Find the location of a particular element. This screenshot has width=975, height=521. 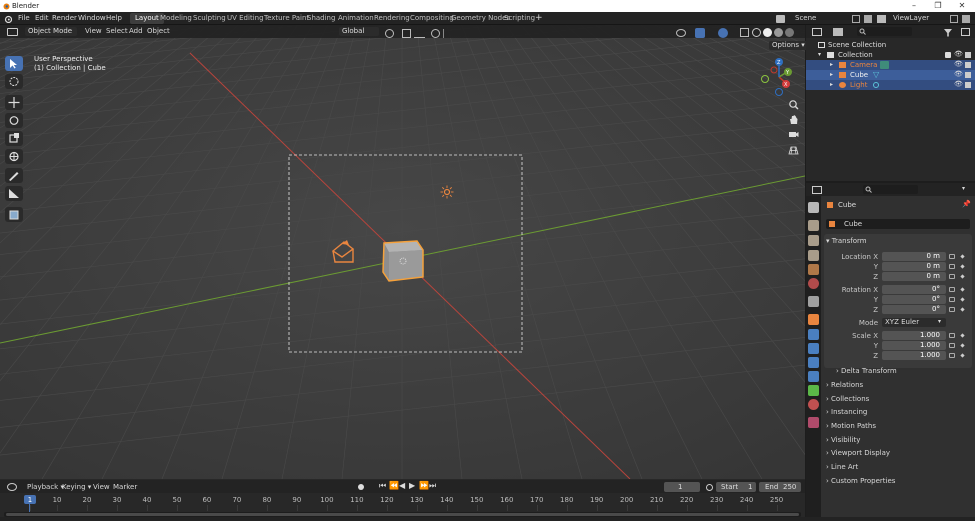

wireframe-shading-icon is located at coordinates (756, 32).